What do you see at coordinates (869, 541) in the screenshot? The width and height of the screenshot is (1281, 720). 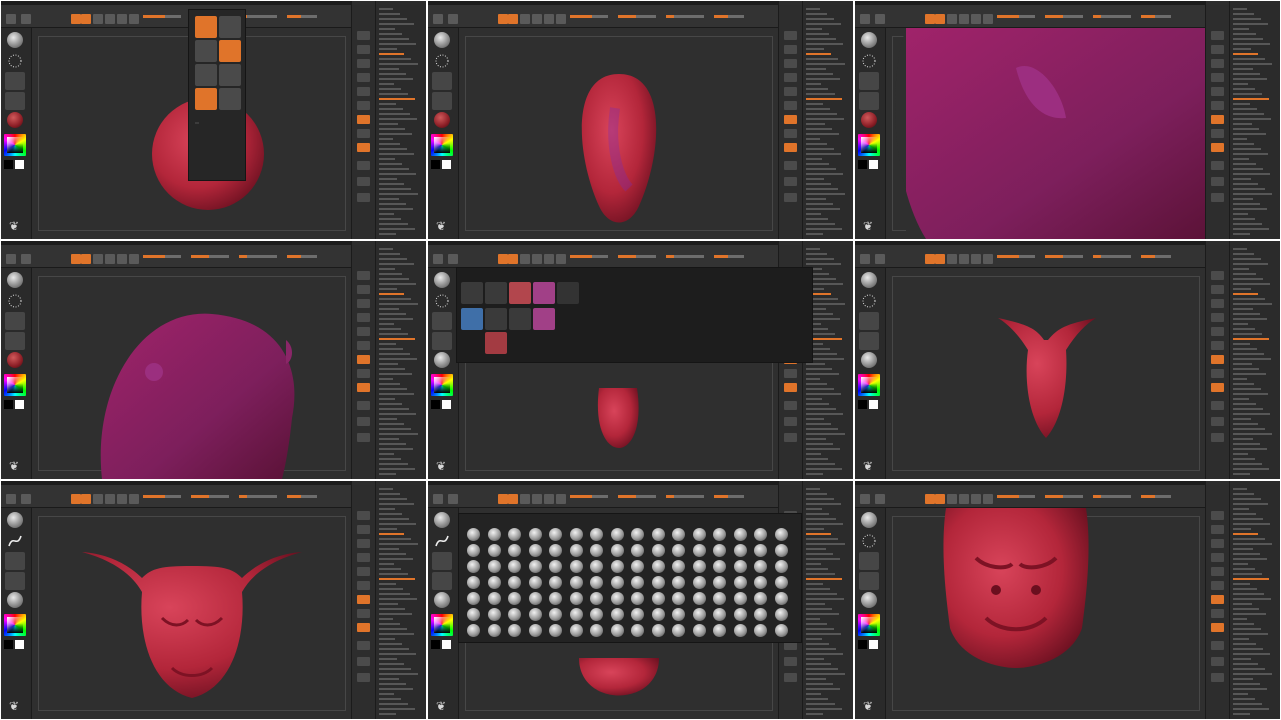 I see `stroke-icon` at bounding box center [869, 541].